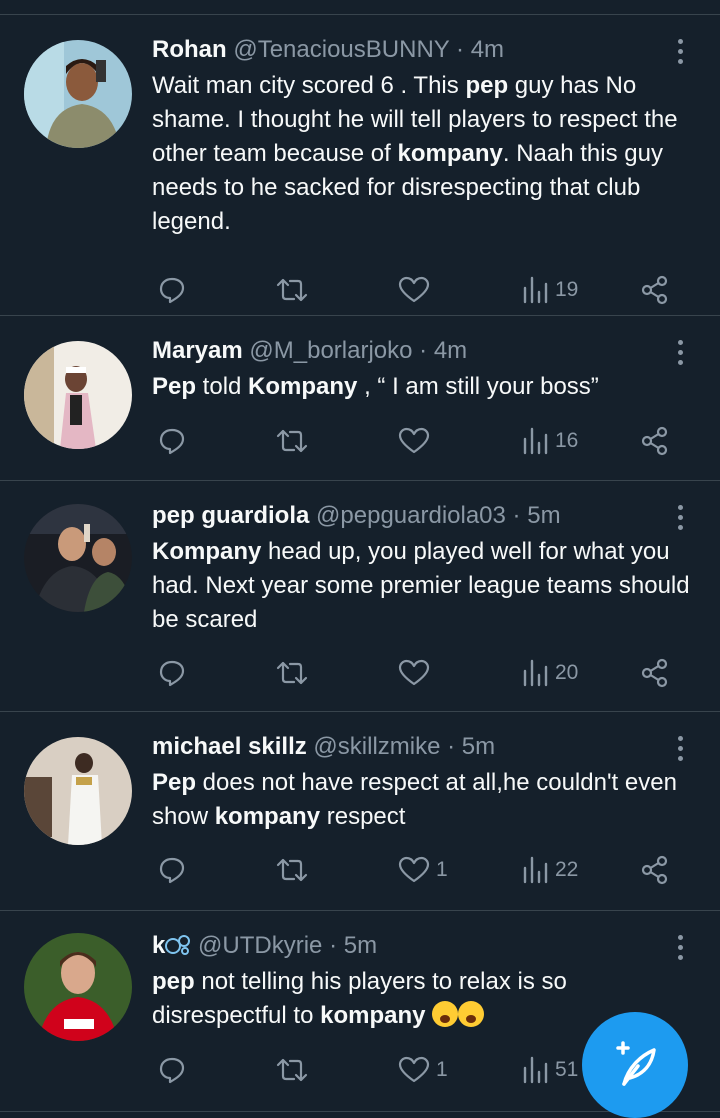  What do you see at coordinates (341, 49) in the screenshot?
I see `user-handle: @TenaciousBUNNY` at bounding box center [341, 49].